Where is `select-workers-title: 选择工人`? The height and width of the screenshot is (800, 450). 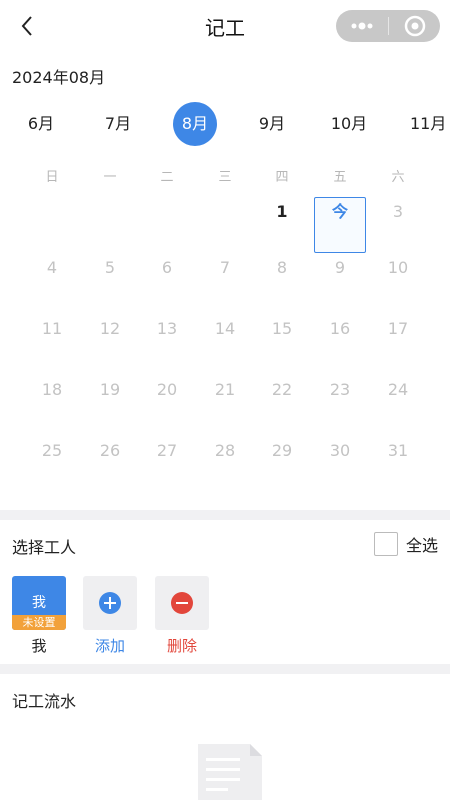 select-workers-title: 选择工人 is located at coordinates (44, 547).